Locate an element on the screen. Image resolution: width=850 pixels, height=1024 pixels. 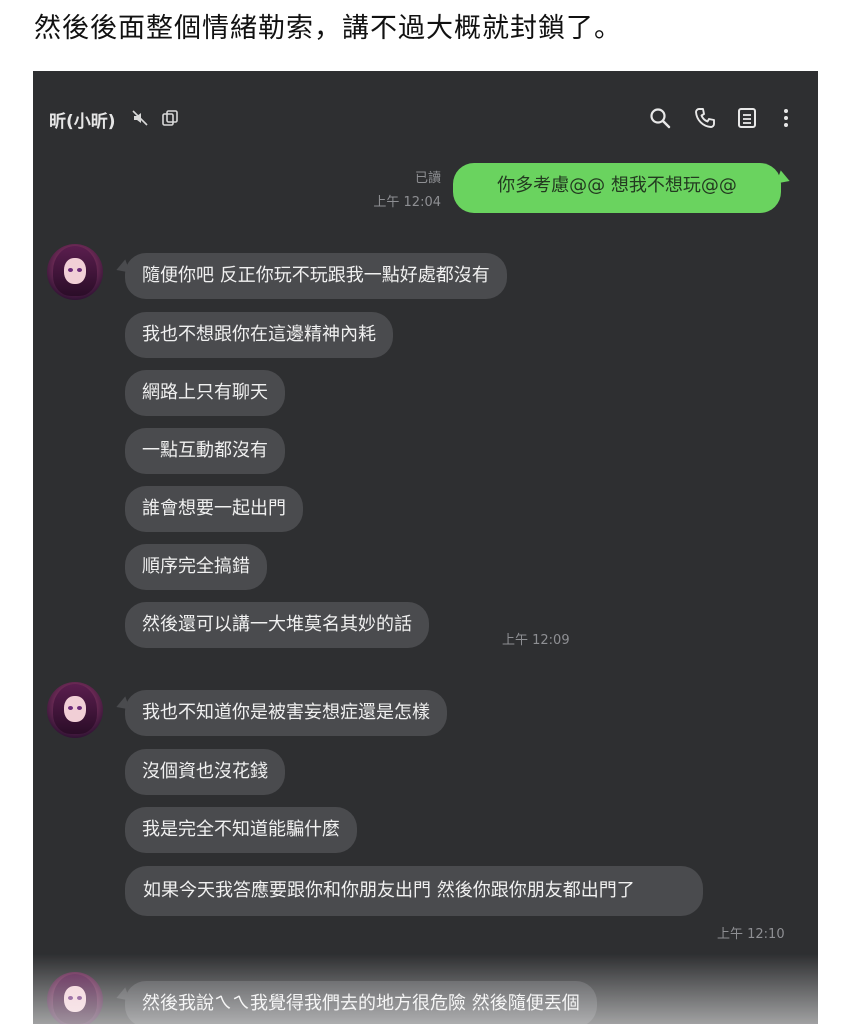
incoming-message: 沒個資也沒花錢 is located at coordinates (205, 772).